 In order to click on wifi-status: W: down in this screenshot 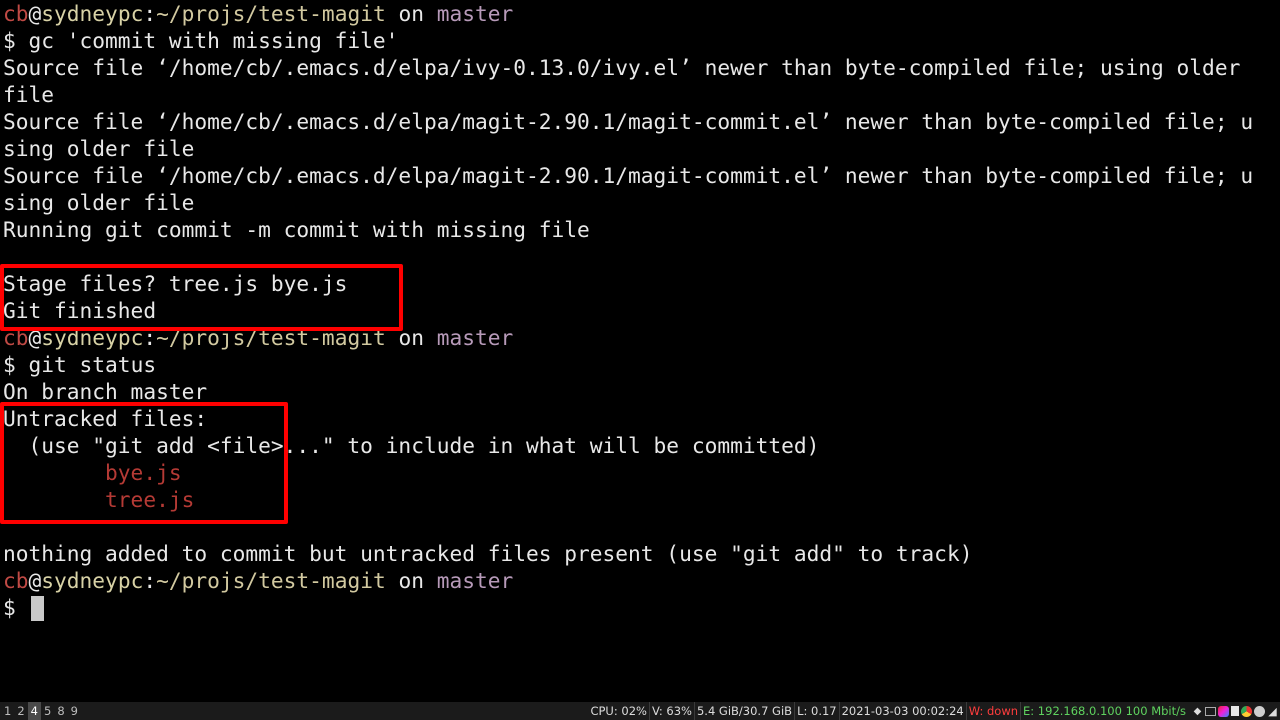, I will do `click(992, 711)`.